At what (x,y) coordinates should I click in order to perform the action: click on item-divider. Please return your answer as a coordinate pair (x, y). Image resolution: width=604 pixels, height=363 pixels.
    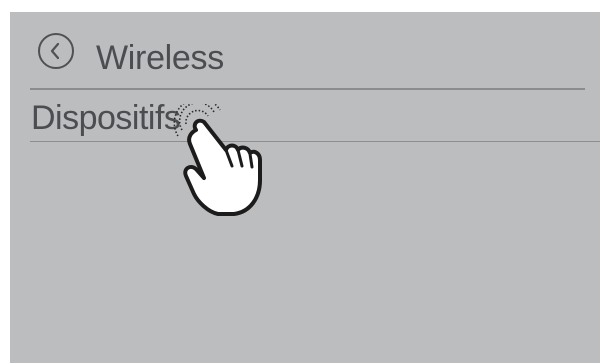
    Looking at the image, I should click on (315, 141).